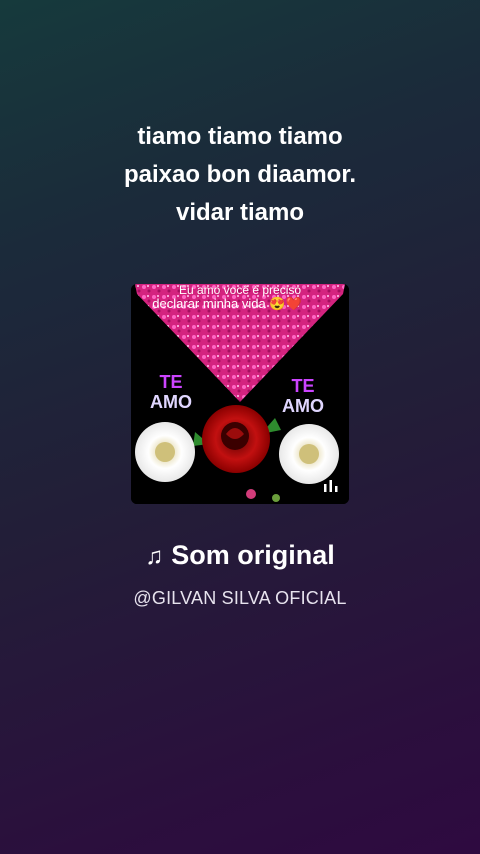 The width and height of the screenshot is (480, 854). I want to click on caption-line-1: tiamo tiamo tiamo, so click(240, 136).